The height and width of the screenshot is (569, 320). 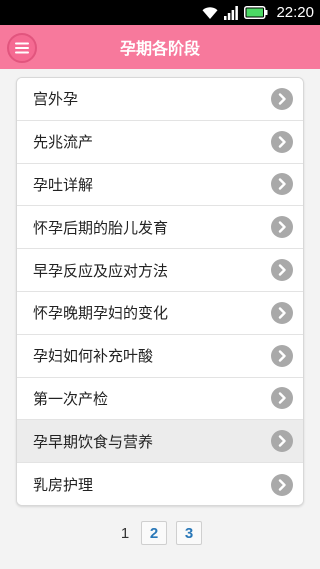 What do you see at coordinates (125, 533) in the screenshot?
I see `current-page: 1` at bounding box center [125, 533].